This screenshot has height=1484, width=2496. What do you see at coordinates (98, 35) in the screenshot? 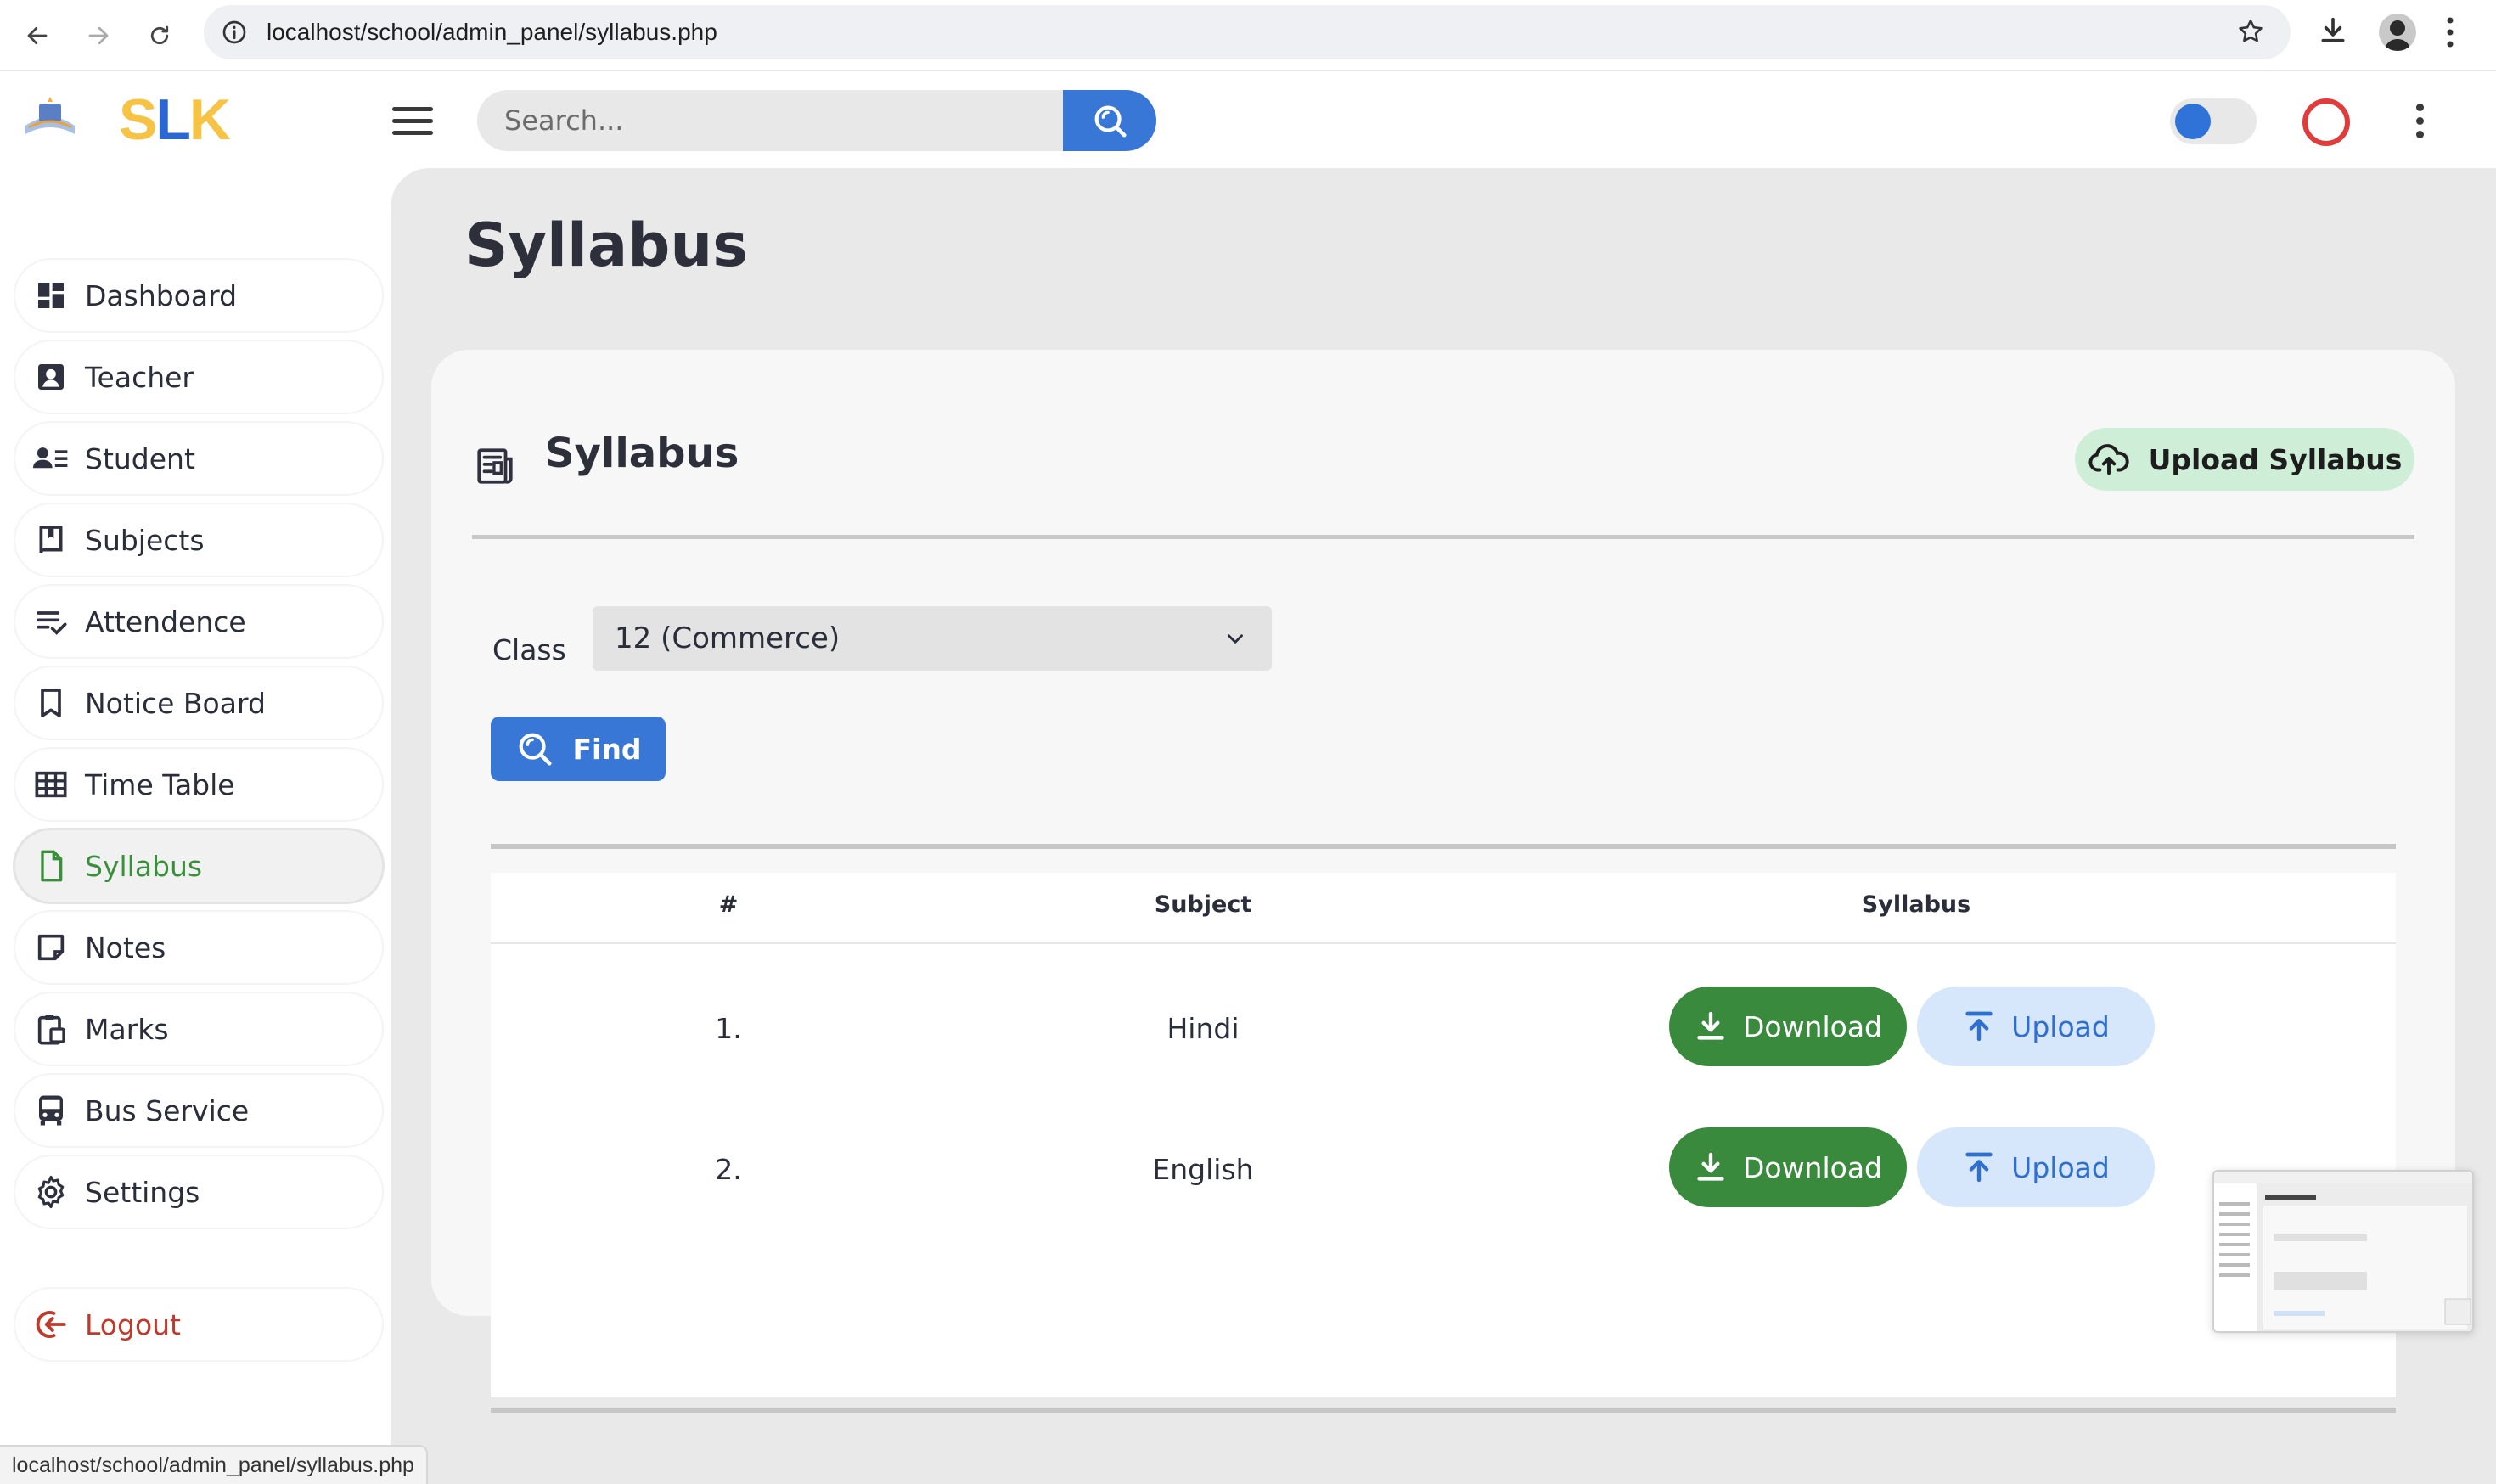
I see `forward-icon` at bounding box center [98, 35].